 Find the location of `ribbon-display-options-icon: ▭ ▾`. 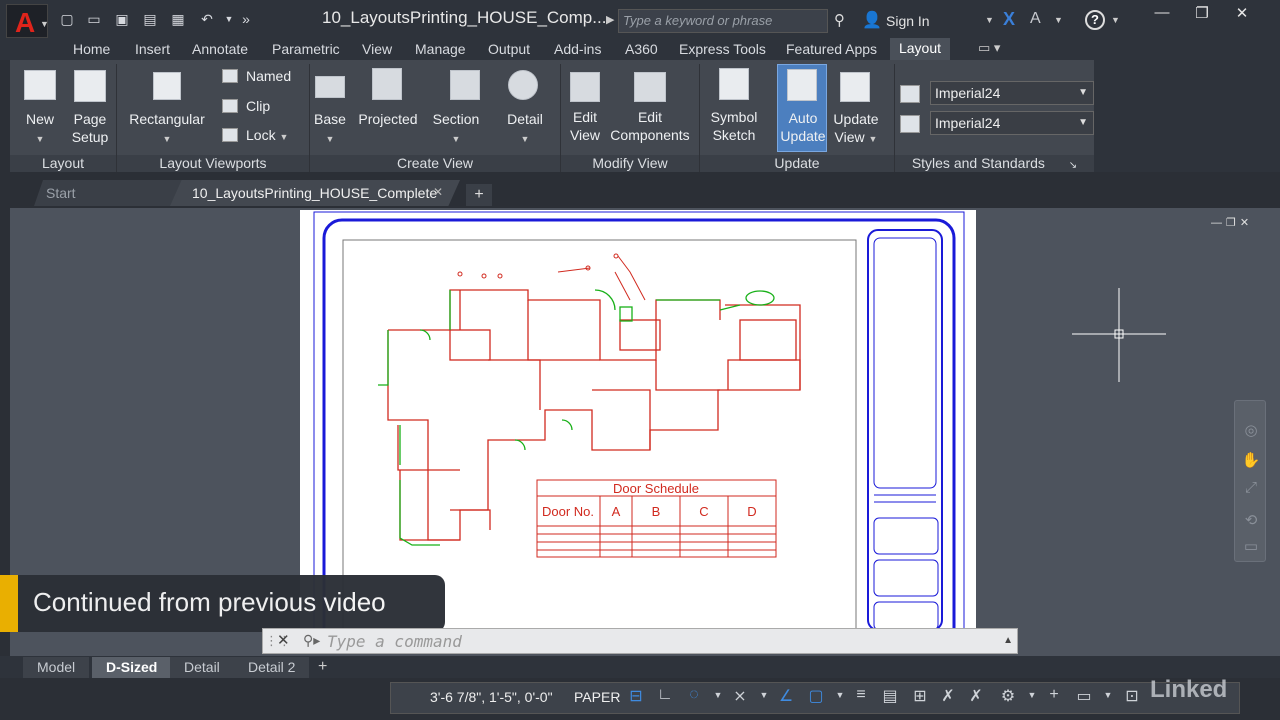

ribbon-display-options-icon: ▭ ▾ is located at coordinates (989, 48).